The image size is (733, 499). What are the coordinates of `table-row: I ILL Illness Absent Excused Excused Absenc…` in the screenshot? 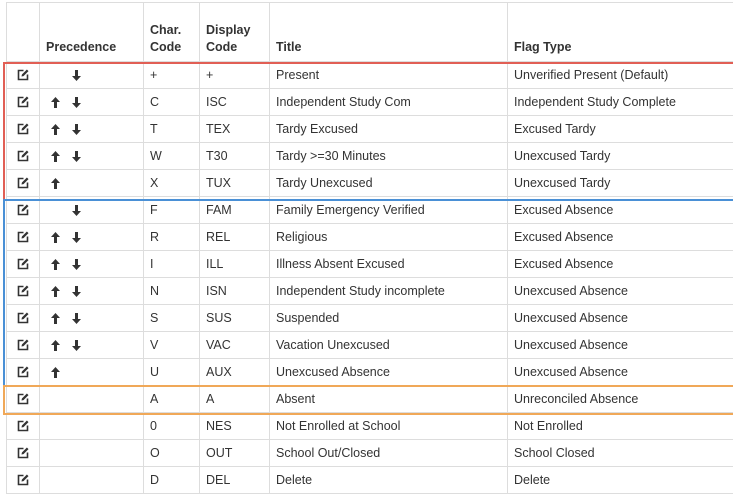 It's located at (369, 264).